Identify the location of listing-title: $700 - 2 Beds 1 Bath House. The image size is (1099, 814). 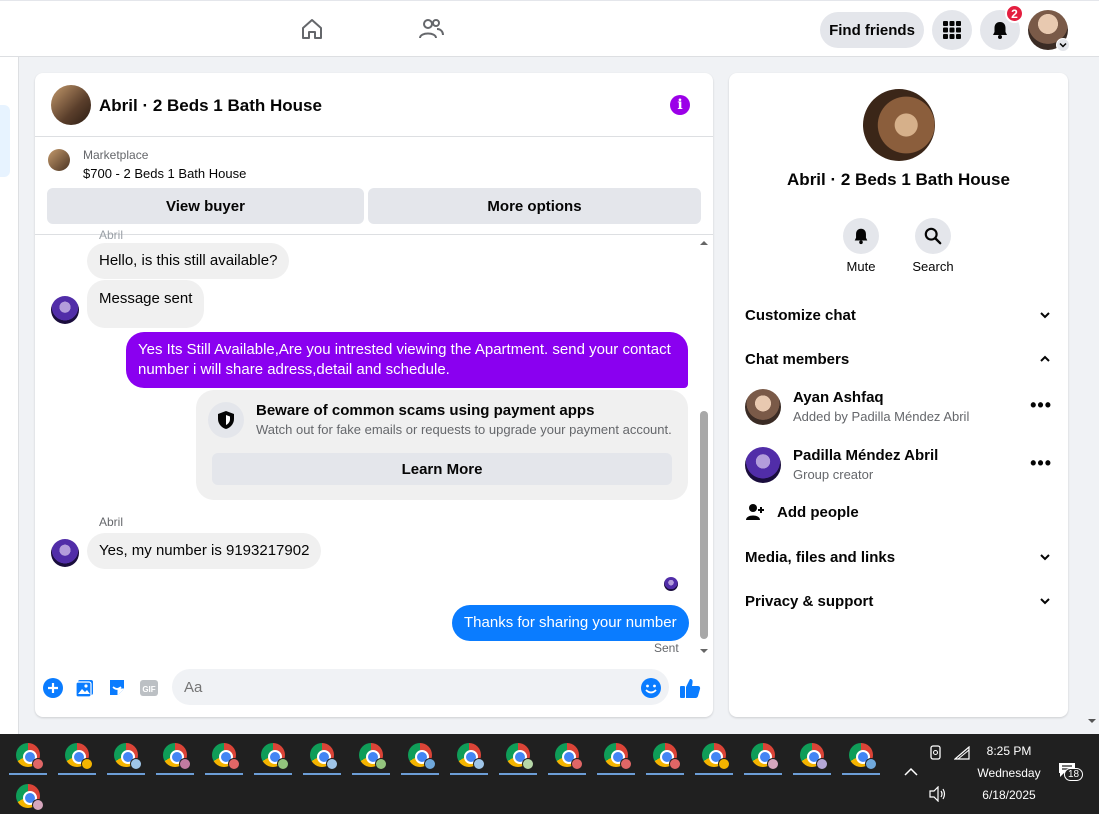
(164, 173).